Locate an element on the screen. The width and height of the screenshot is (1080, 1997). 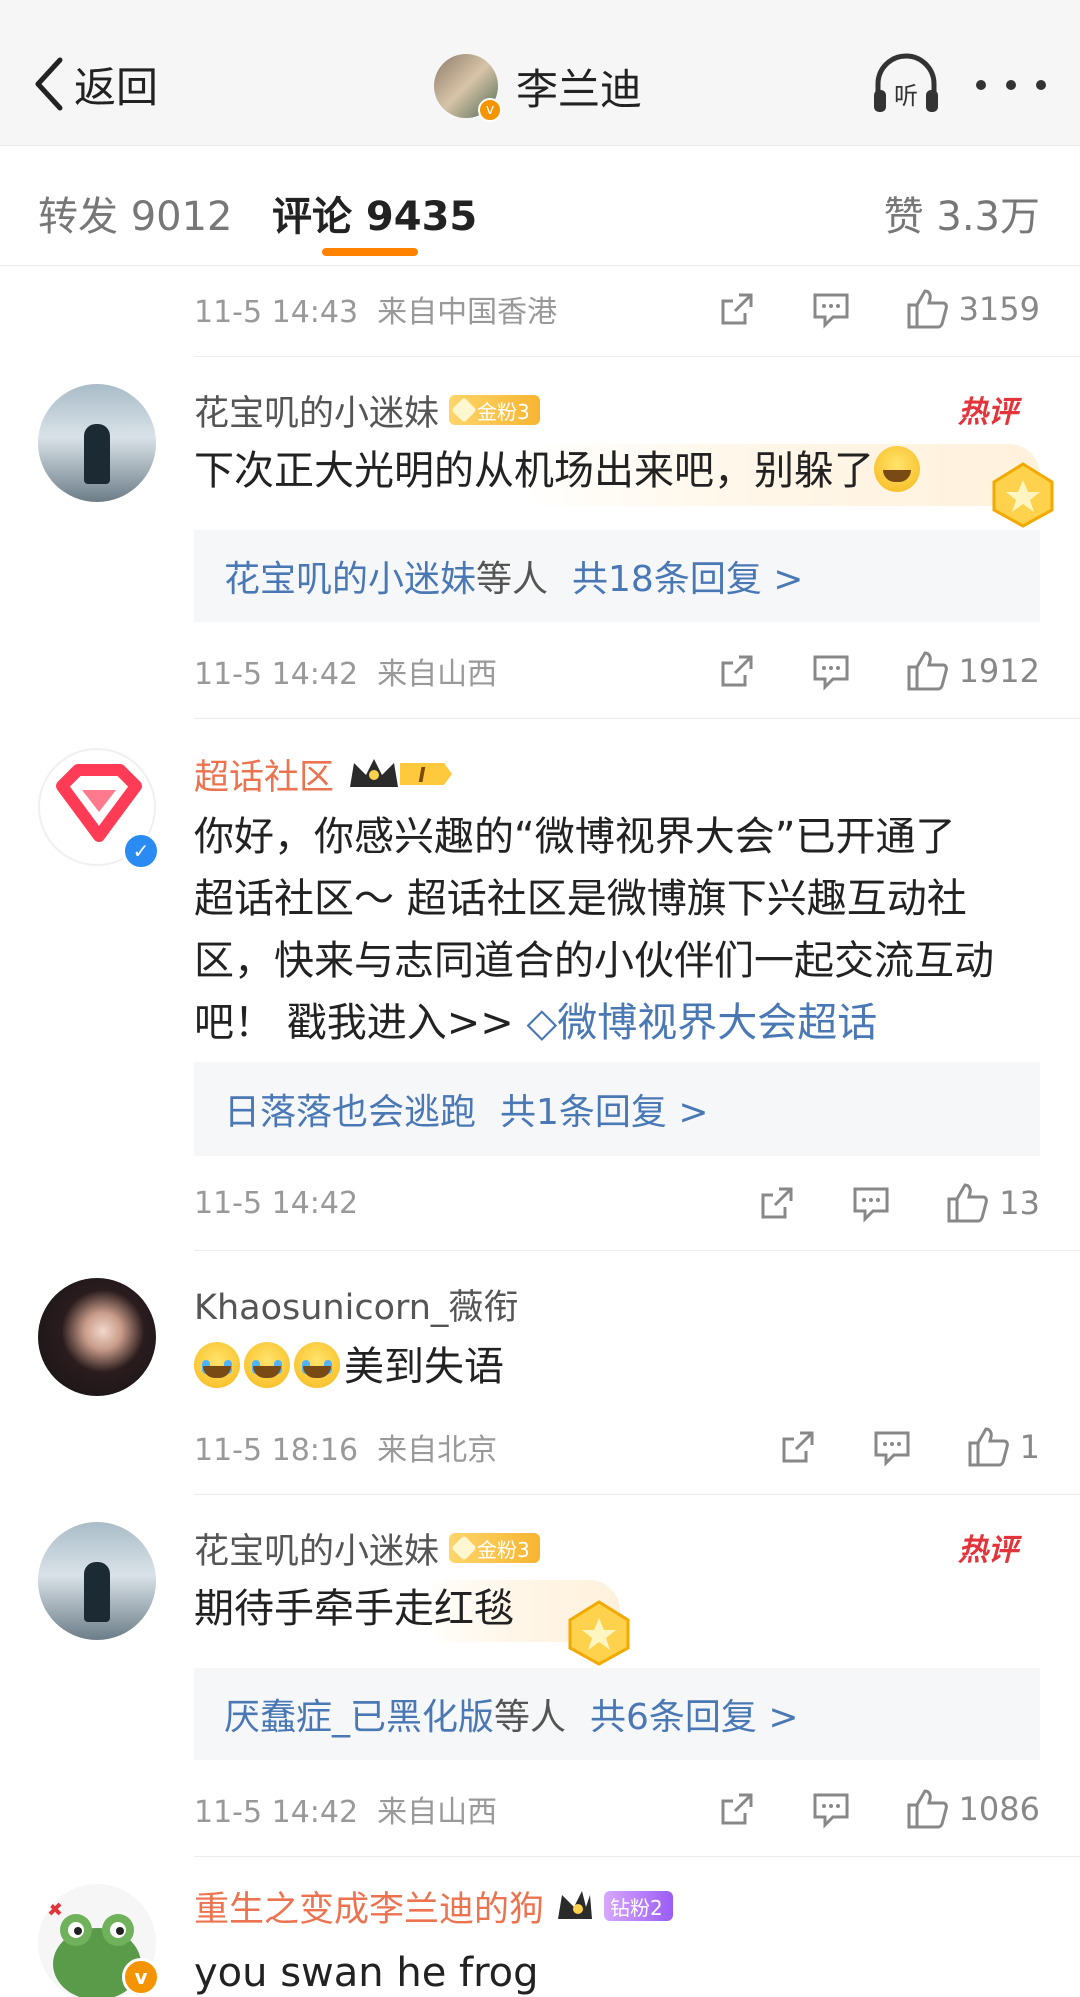
title-text: 李兰迪 is located at coordinates (579, 89).